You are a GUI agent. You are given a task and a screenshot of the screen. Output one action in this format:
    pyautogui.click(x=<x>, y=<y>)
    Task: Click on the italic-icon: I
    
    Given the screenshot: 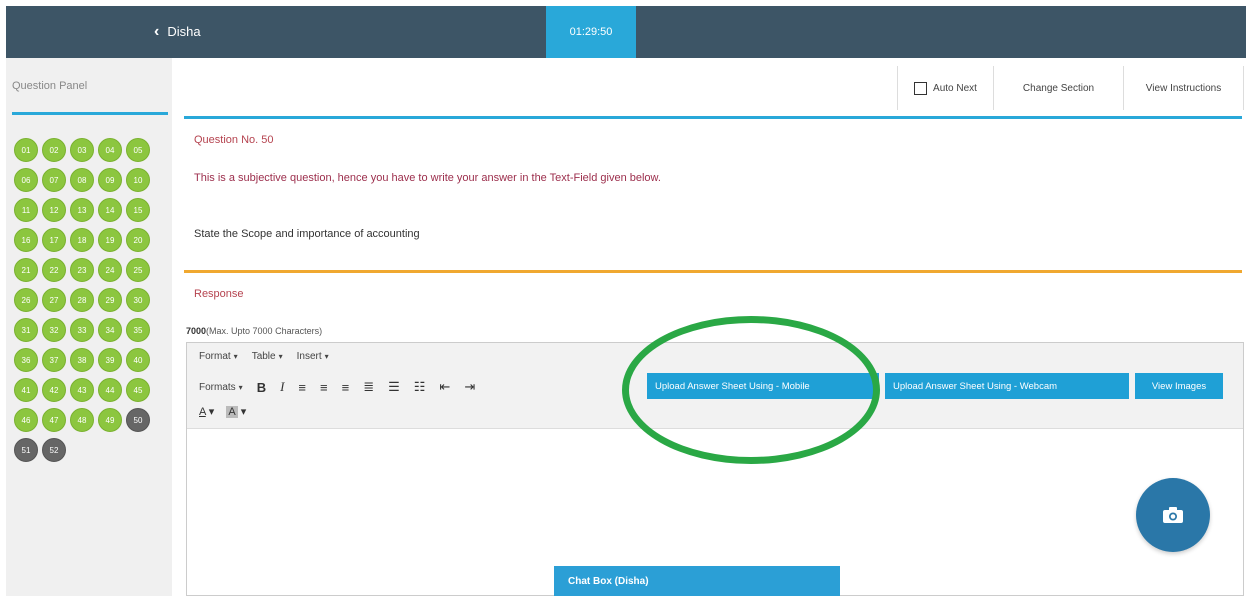 What is the action you would take?
    pyautogui.click(x=282, y=387)
    